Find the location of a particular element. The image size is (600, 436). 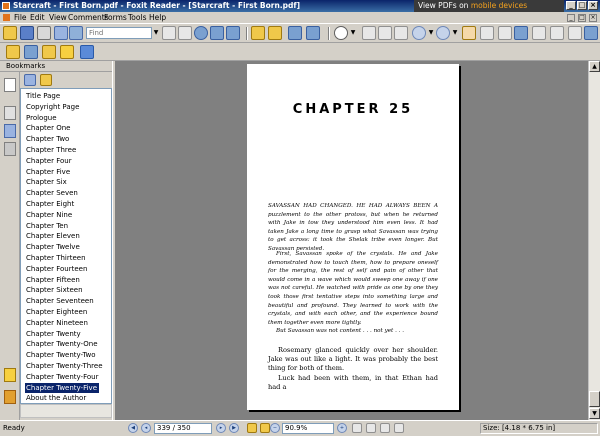

bookmarks-tab-icon is located at coordinates (10, 85).